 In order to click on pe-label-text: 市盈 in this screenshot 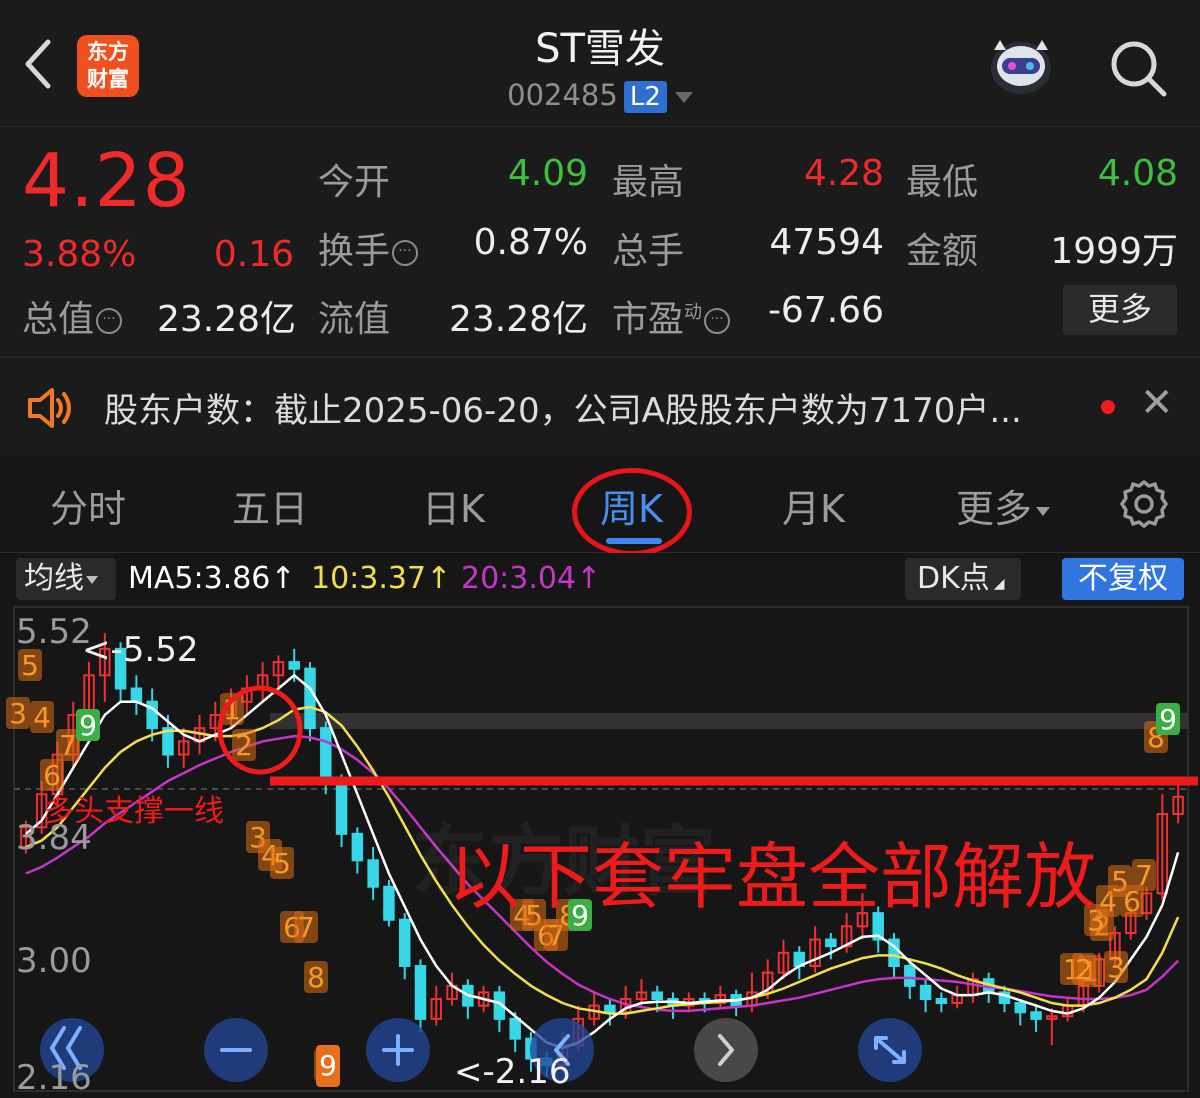, I will do `click(648, 319)`.